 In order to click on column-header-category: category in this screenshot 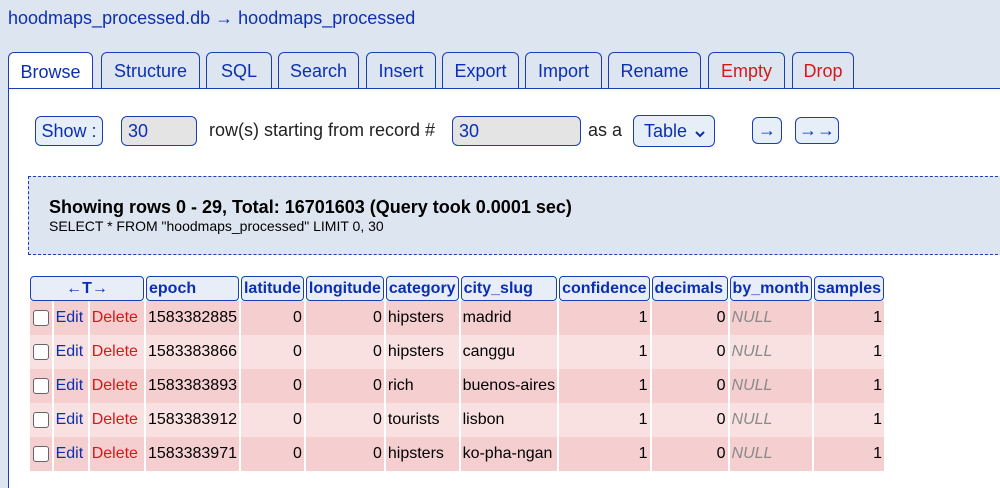, I will do `click(422, 288)`.